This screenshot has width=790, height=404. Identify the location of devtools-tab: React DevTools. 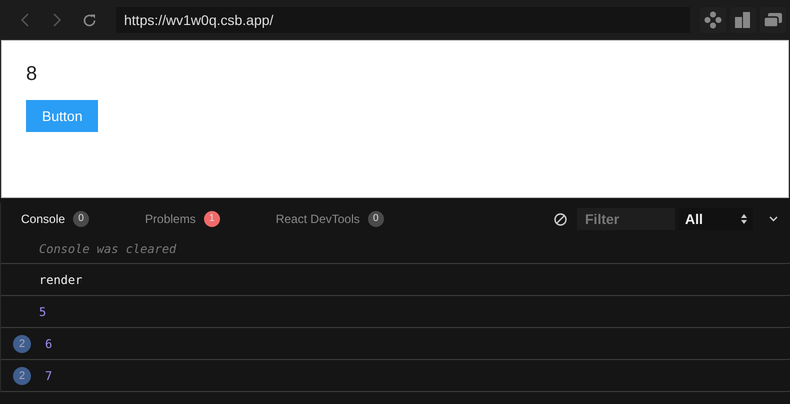
(318, 219).